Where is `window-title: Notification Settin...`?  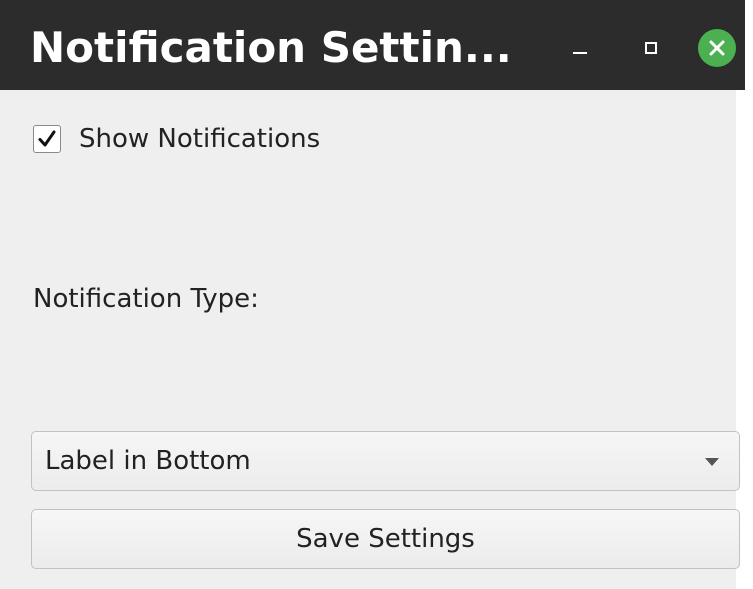
window-title: Notification Settin... is located at coordinates (271, 47).